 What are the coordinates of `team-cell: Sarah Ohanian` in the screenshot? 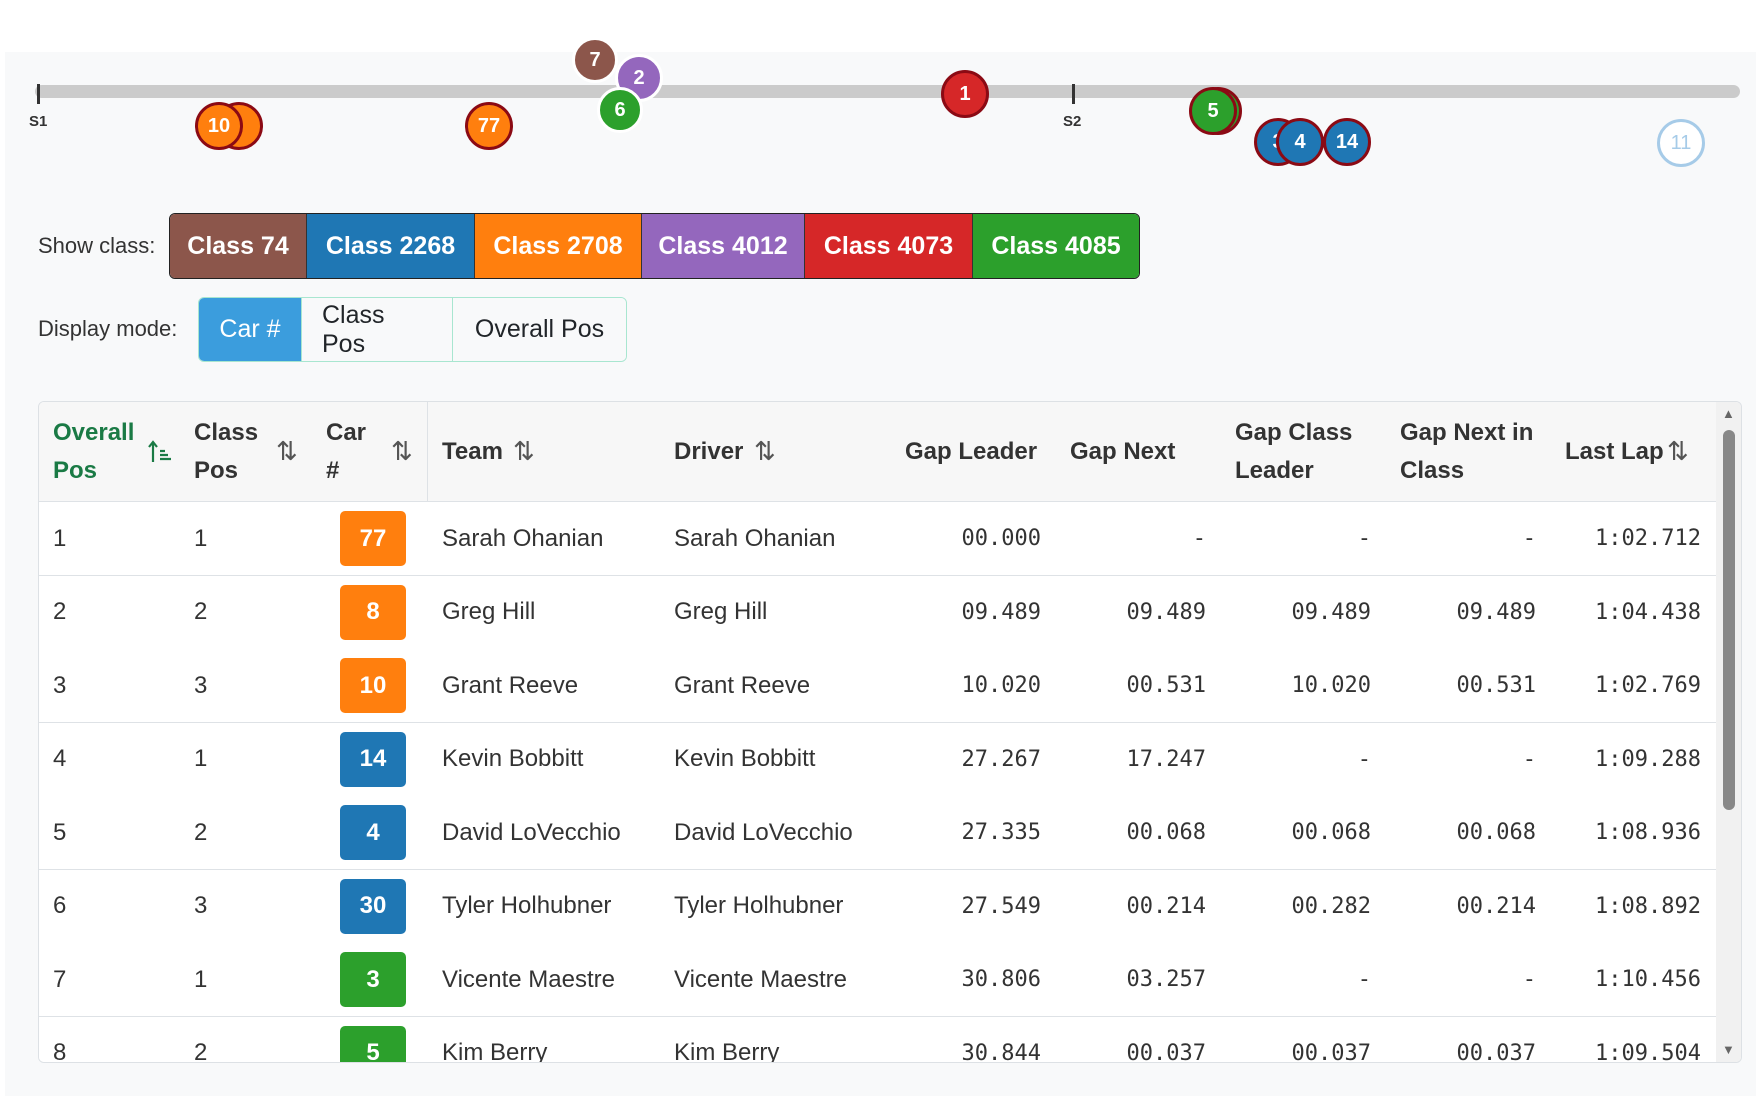 It's located at (523, 538).